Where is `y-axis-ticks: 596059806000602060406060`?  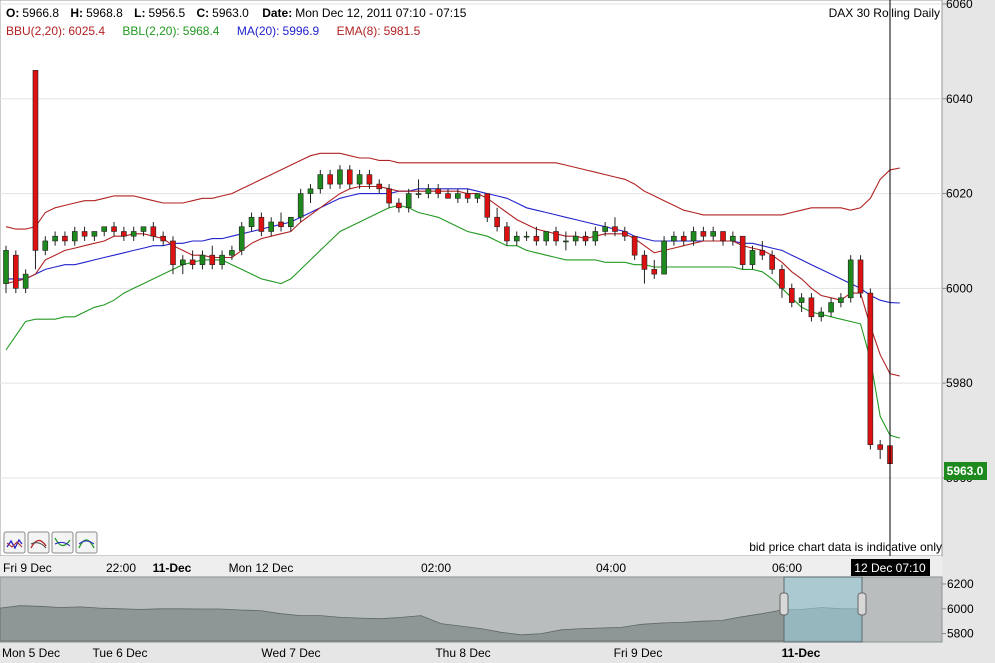
y-axis-ticks: 596059806000602060406060 is located at coordinates (957, 242).